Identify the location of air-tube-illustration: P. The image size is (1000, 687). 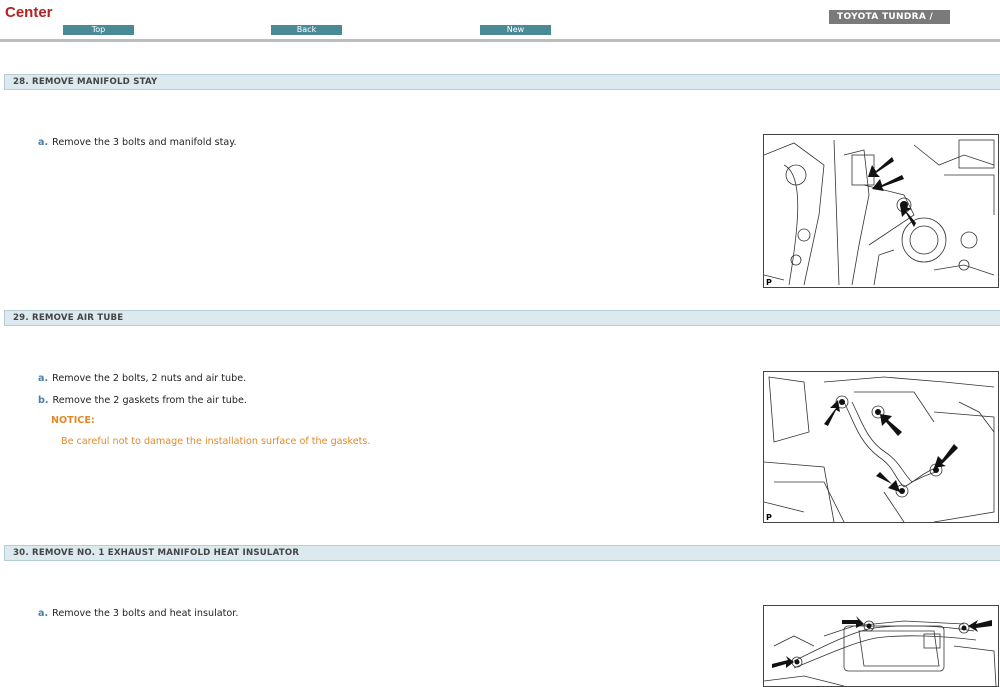
(881, 447).